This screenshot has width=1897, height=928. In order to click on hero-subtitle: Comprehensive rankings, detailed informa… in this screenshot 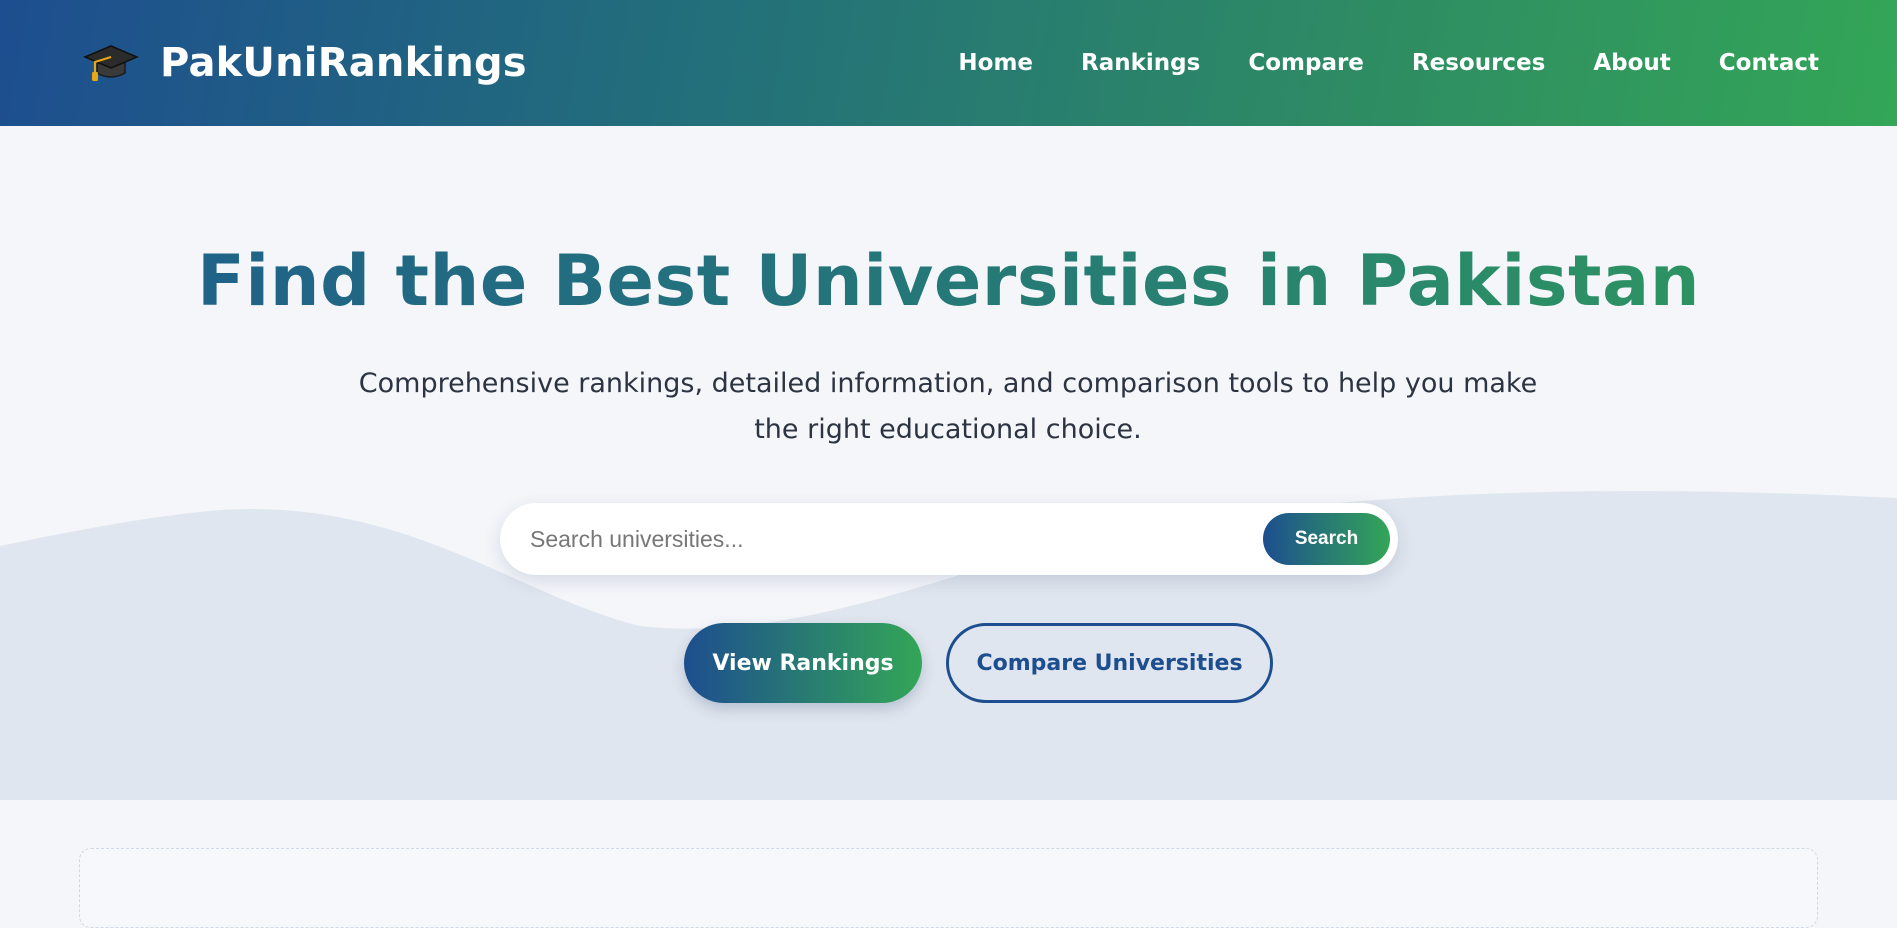, I will do `click(948, 406)`.